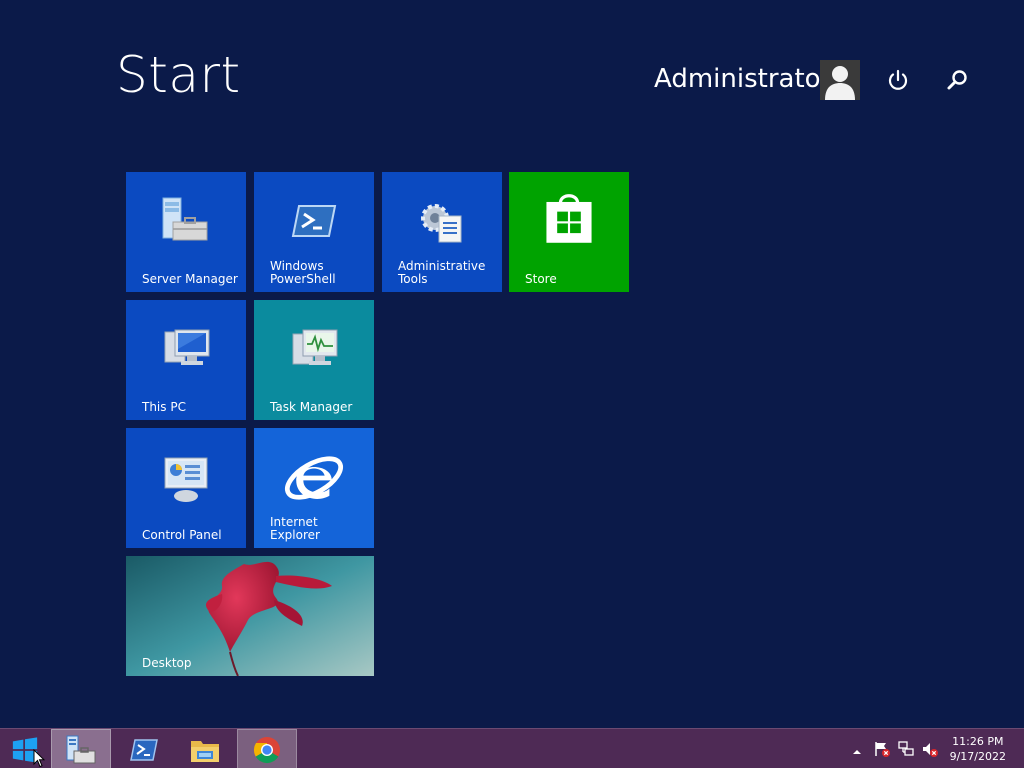  I want to click on tile-windows-powershell: Windows PowerShell, so click(314, 232).